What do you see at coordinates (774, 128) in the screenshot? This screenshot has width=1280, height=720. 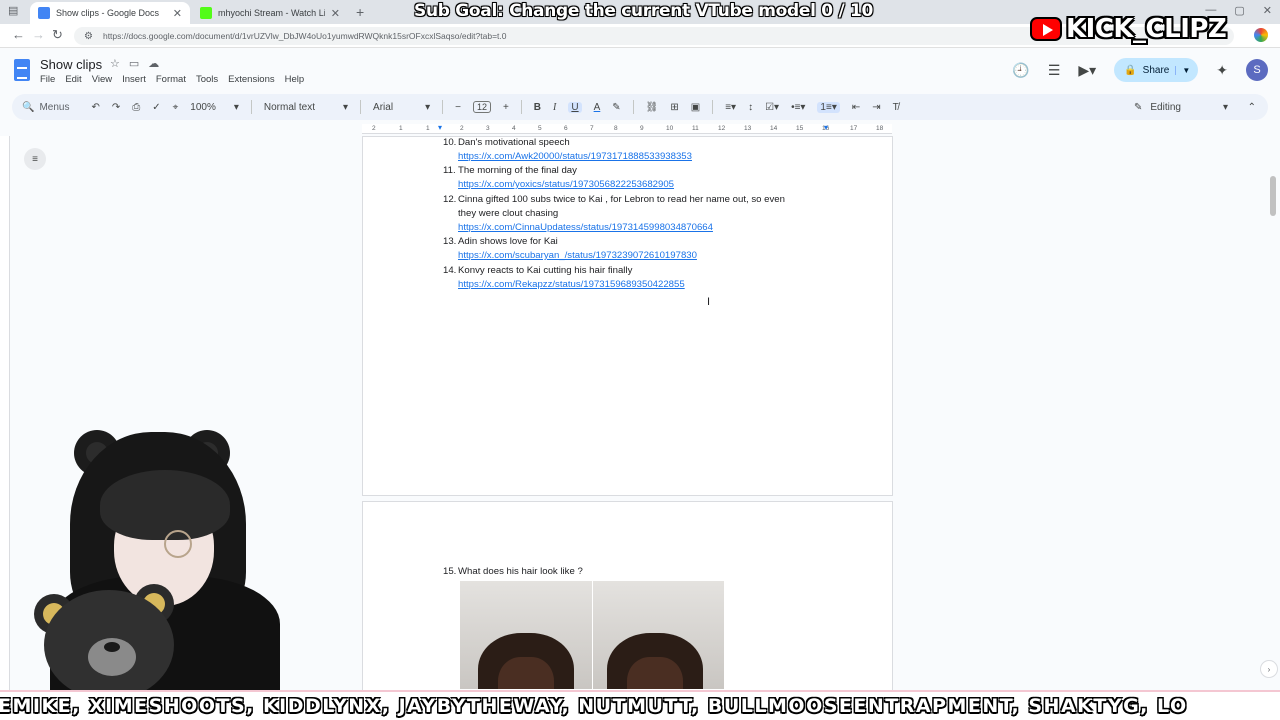 I see `ruler-label: 14` at bounding box center [774, 128].